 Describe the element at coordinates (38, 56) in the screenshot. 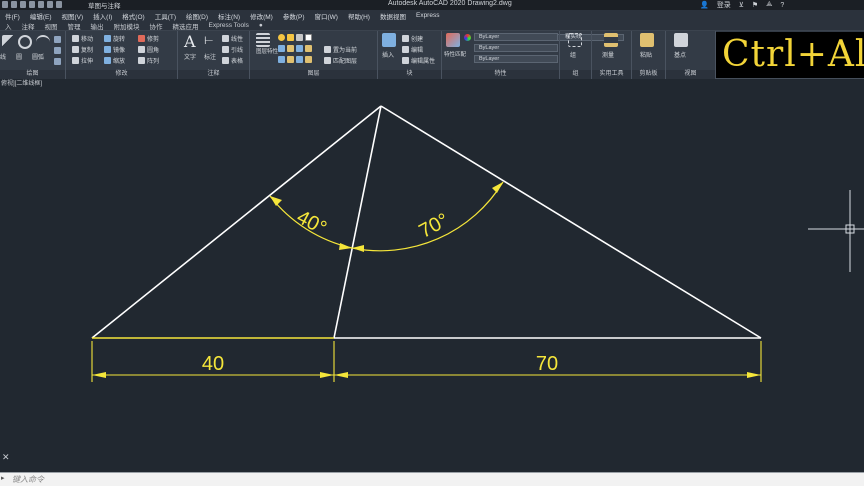

I see `arc-label: 圆弧` at that location.